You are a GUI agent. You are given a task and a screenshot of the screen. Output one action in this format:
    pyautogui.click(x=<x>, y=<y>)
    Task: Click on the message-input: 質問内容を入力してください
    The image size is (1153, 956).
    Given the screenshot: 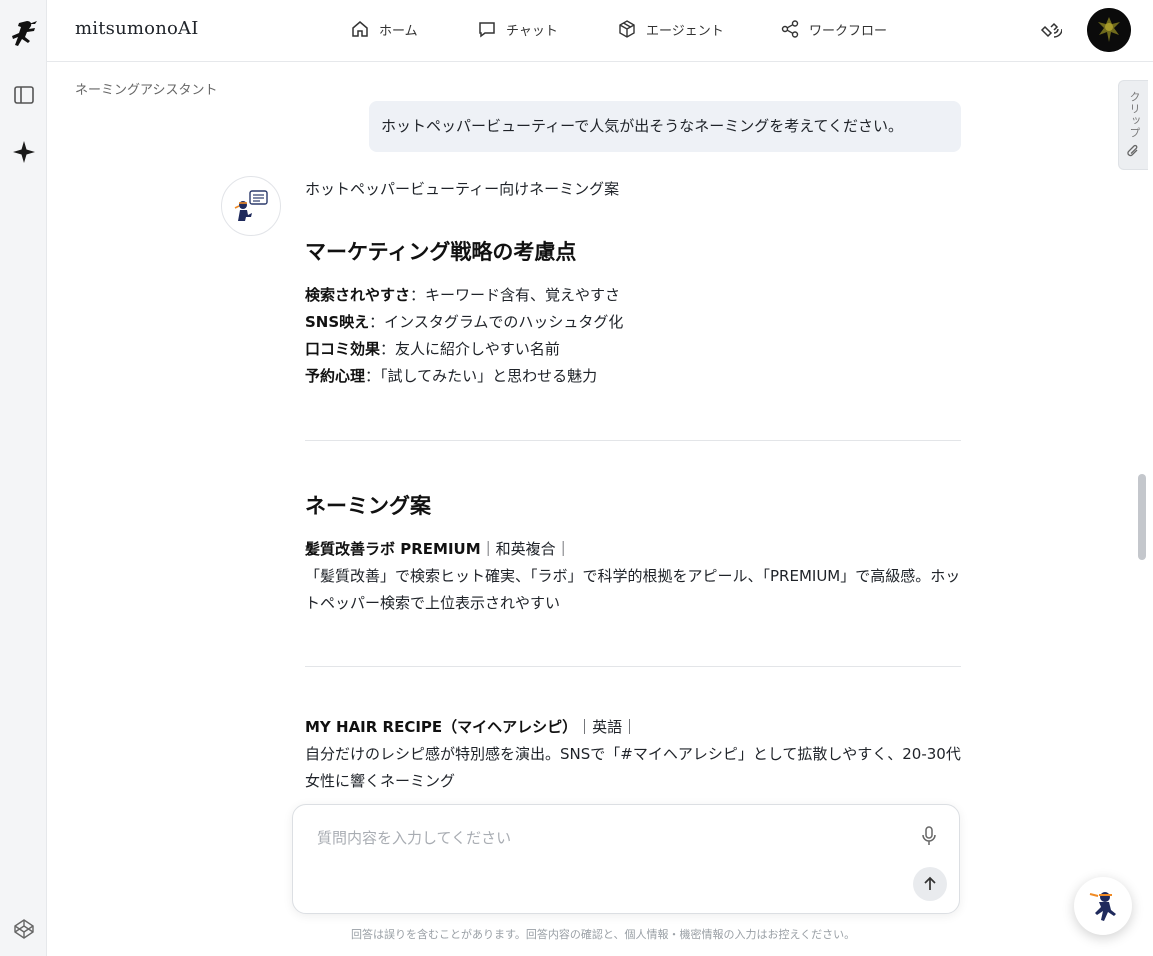 What is the action you would take?
    pyautogui.click(x=414, y=837)
    